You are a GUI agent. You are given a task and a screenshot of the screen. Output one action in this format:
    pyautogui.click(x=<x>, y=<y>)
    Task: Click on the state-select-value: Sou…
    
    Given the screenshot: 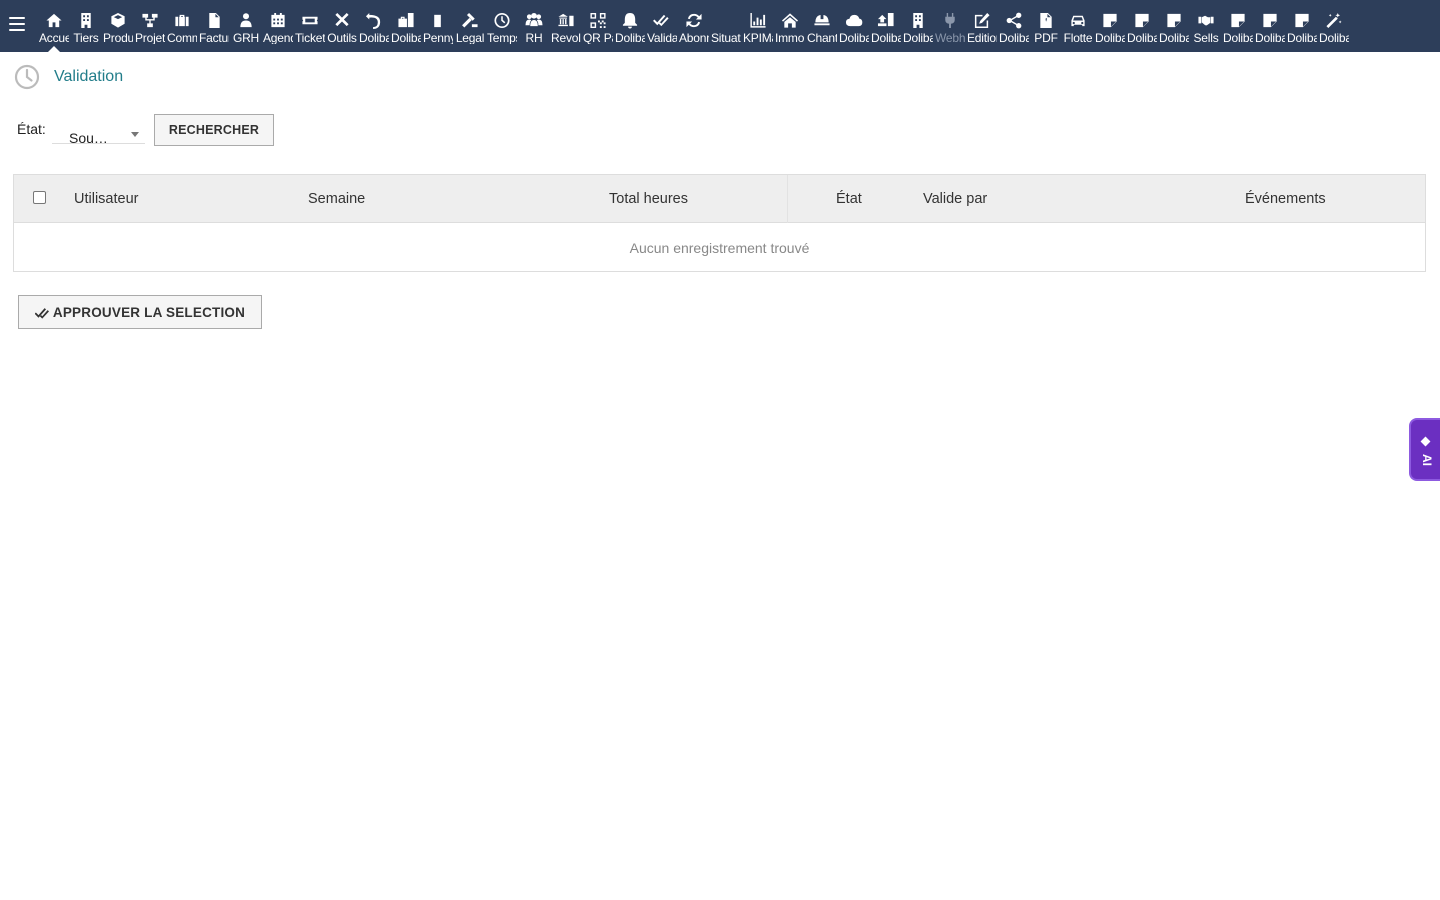 What is the action you would take?
    pyautogui.click(x=88, y=138)
    